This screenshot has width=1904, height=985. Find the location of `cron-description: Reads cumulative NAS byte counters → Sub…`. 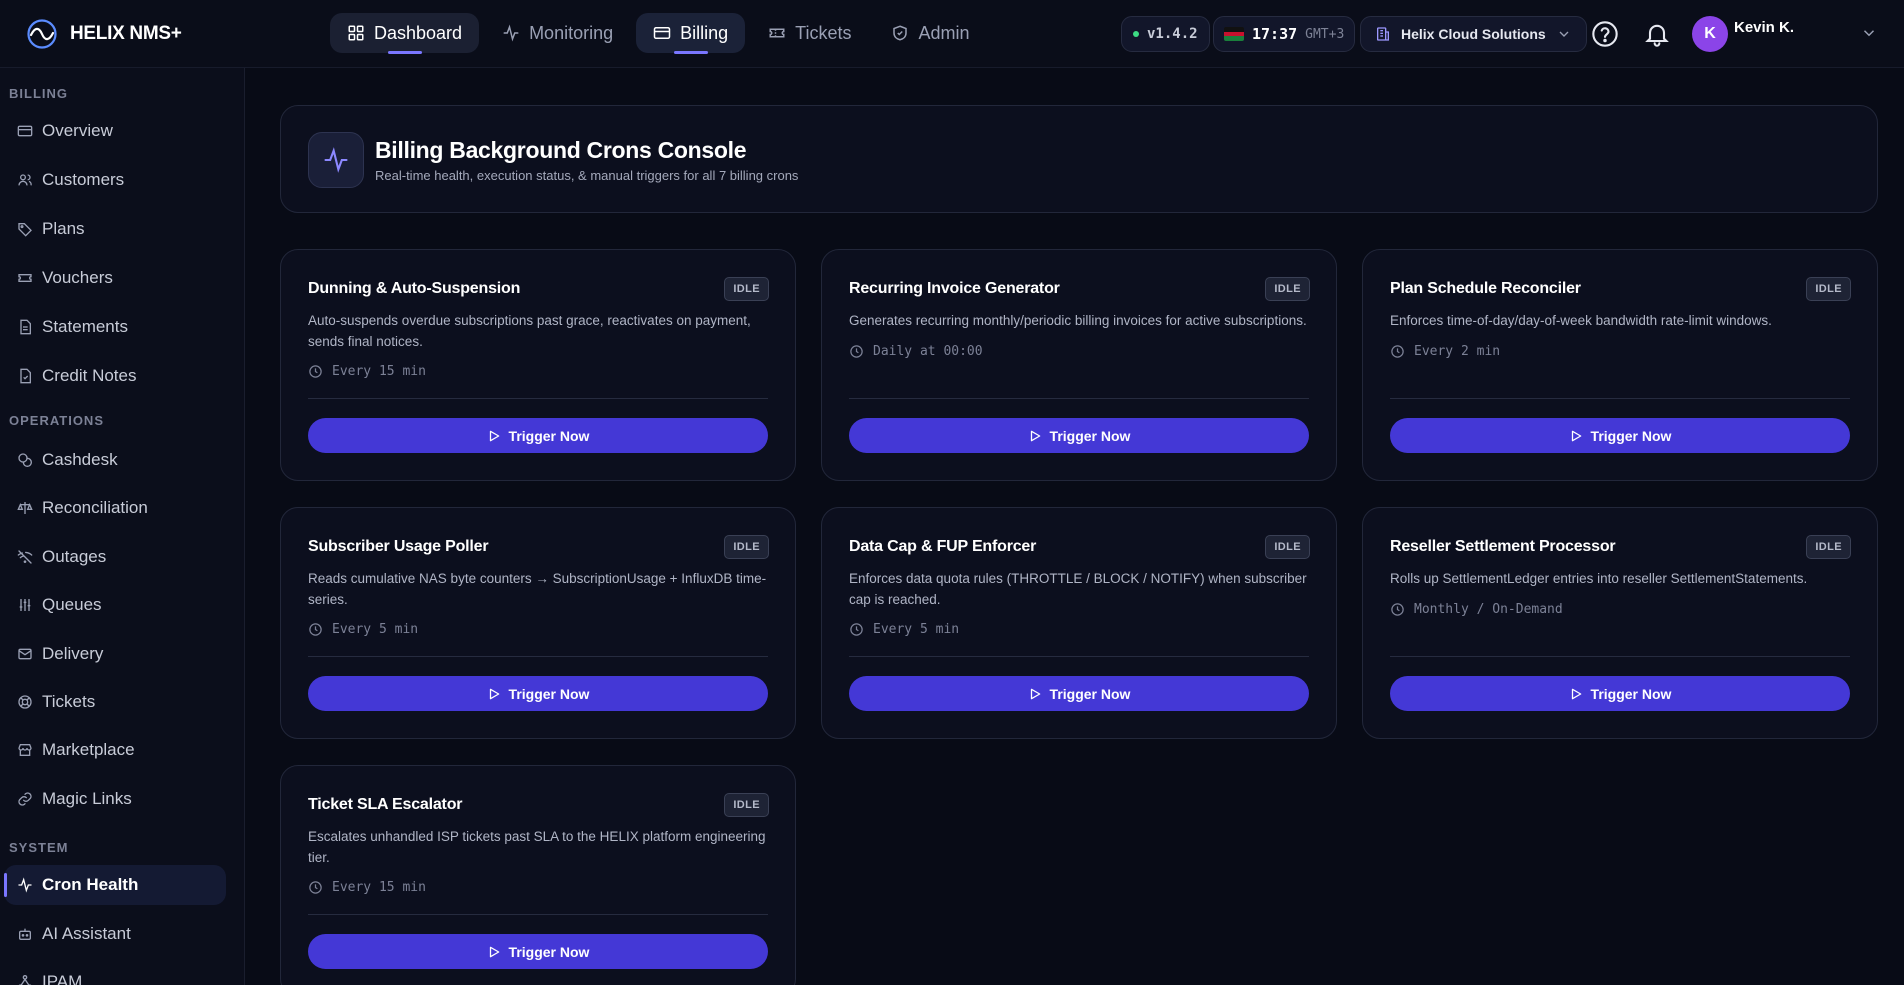

cron-description: Reads cumulative NAS byte counters → Sub… is located at coordinates (537, 589).